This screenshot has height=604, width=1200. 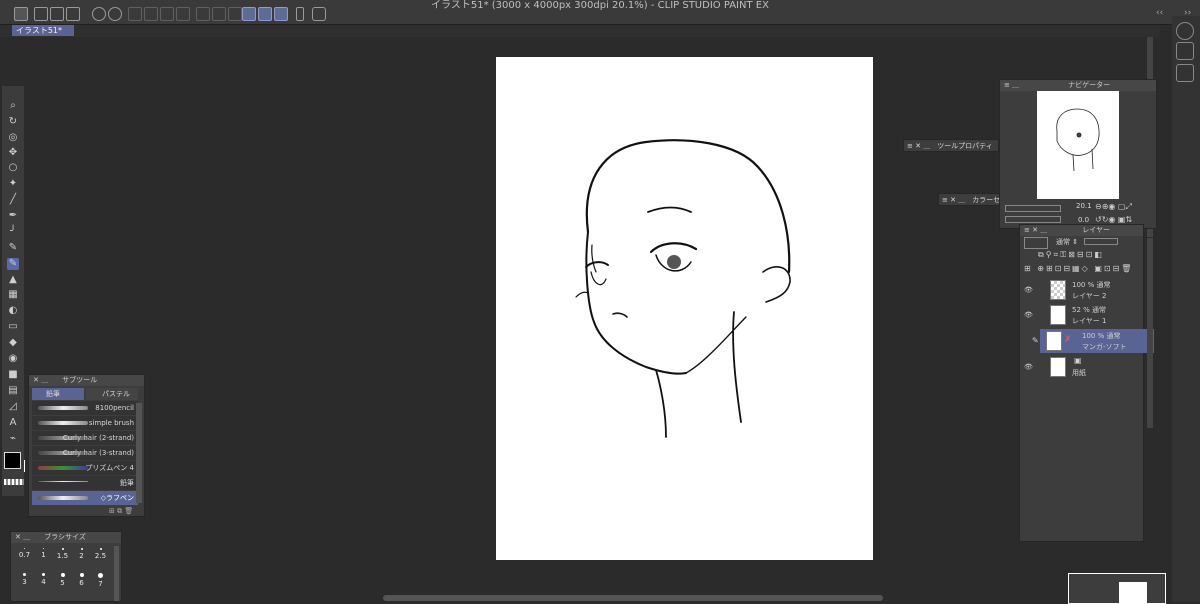 I want to click on layer-palette-color-icon, so click(x=1036, y=243).